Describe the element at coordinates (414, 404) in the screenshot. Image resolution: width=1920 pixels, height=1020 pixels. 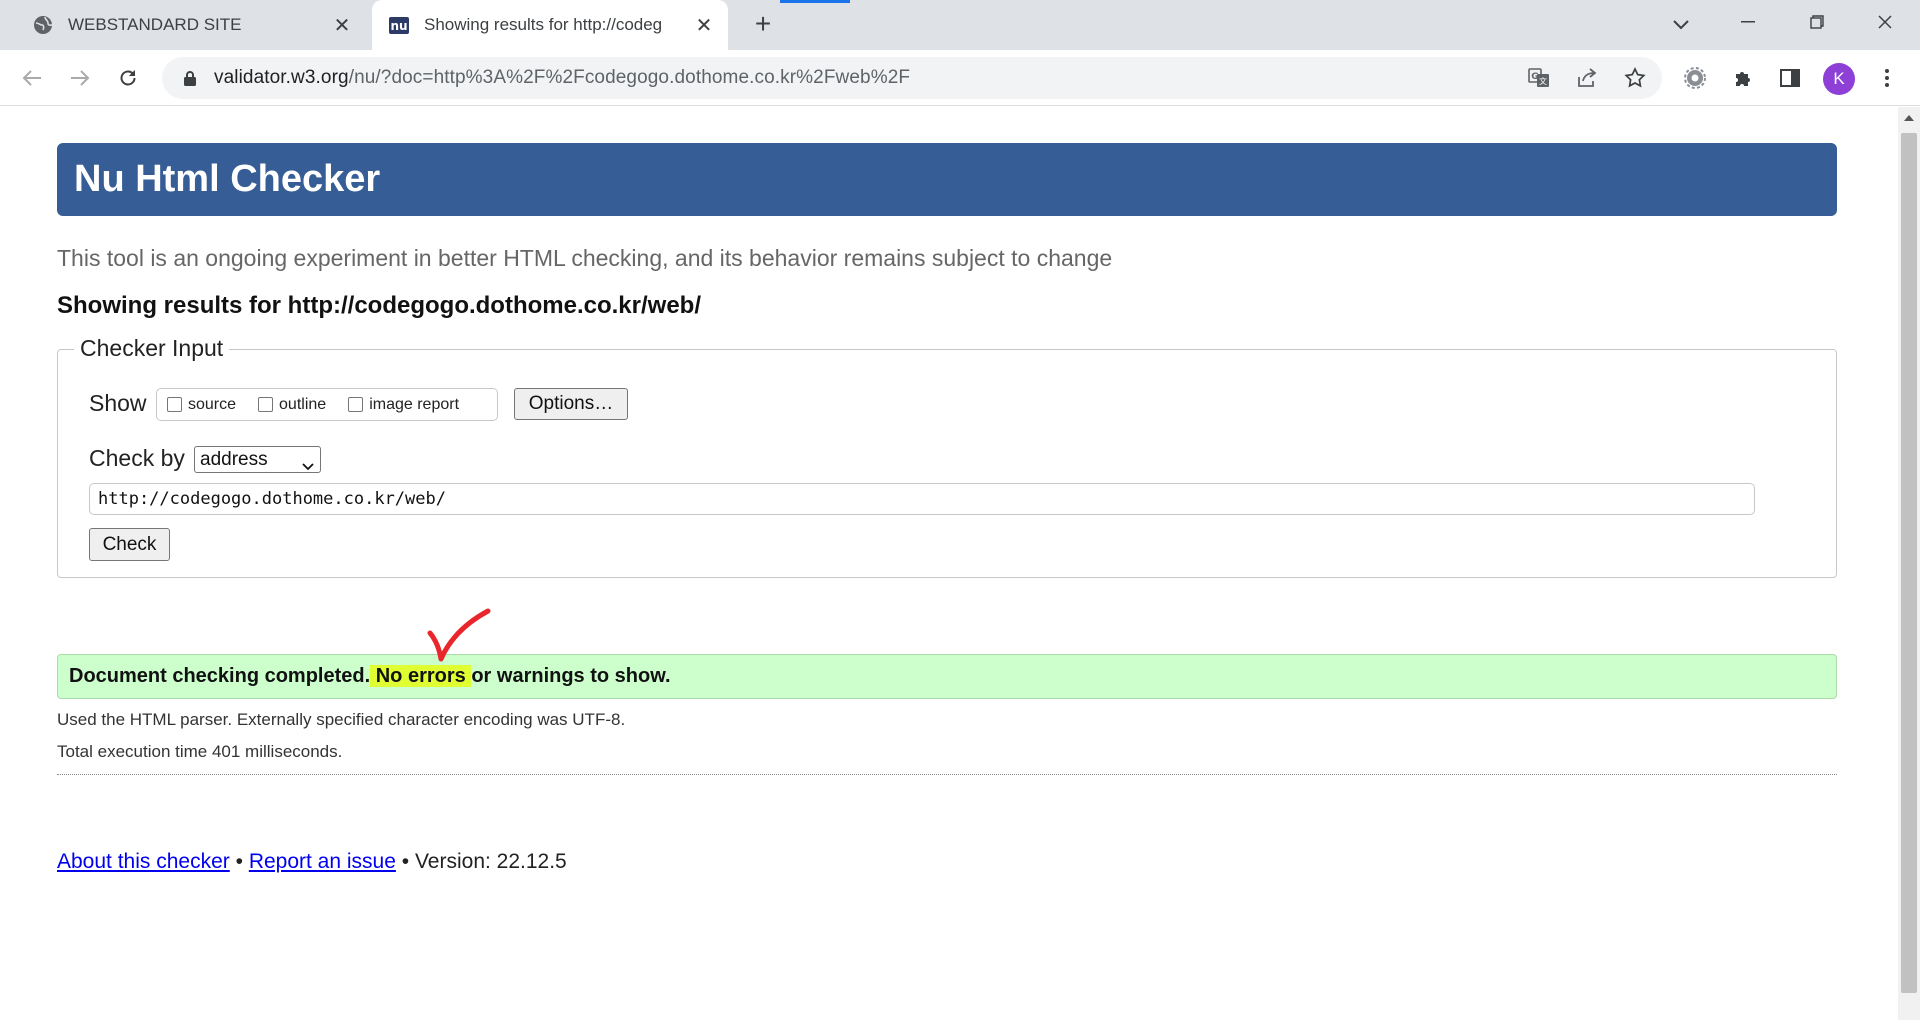
I see `image-report-label: image report` at that location.